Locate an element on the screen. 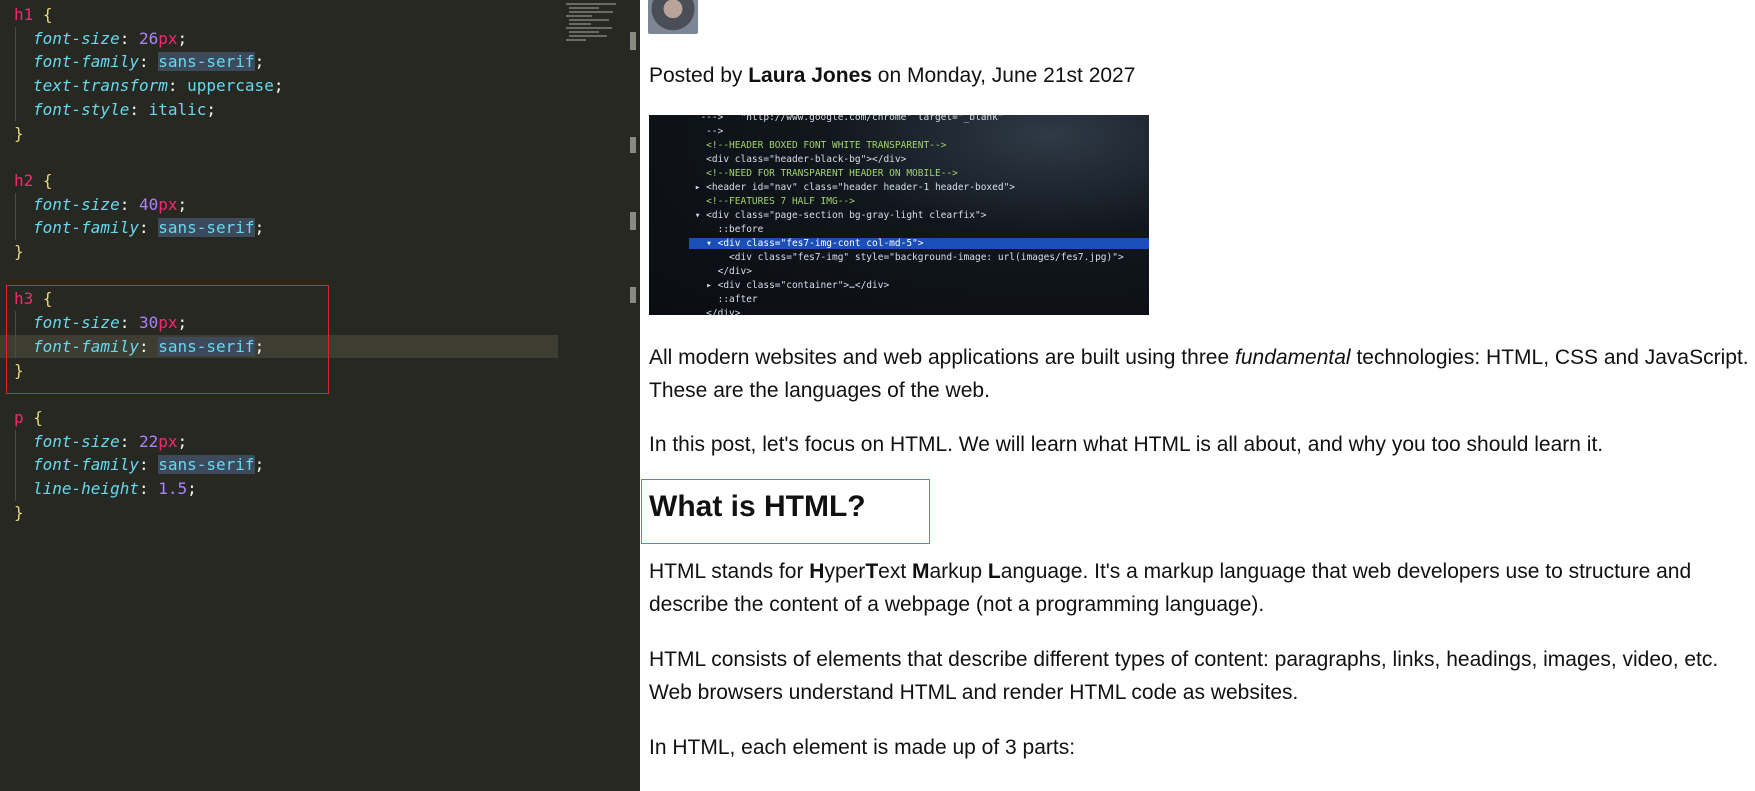  code-line-declaration: font-size: 40px; is located at coordinates (93, 205).